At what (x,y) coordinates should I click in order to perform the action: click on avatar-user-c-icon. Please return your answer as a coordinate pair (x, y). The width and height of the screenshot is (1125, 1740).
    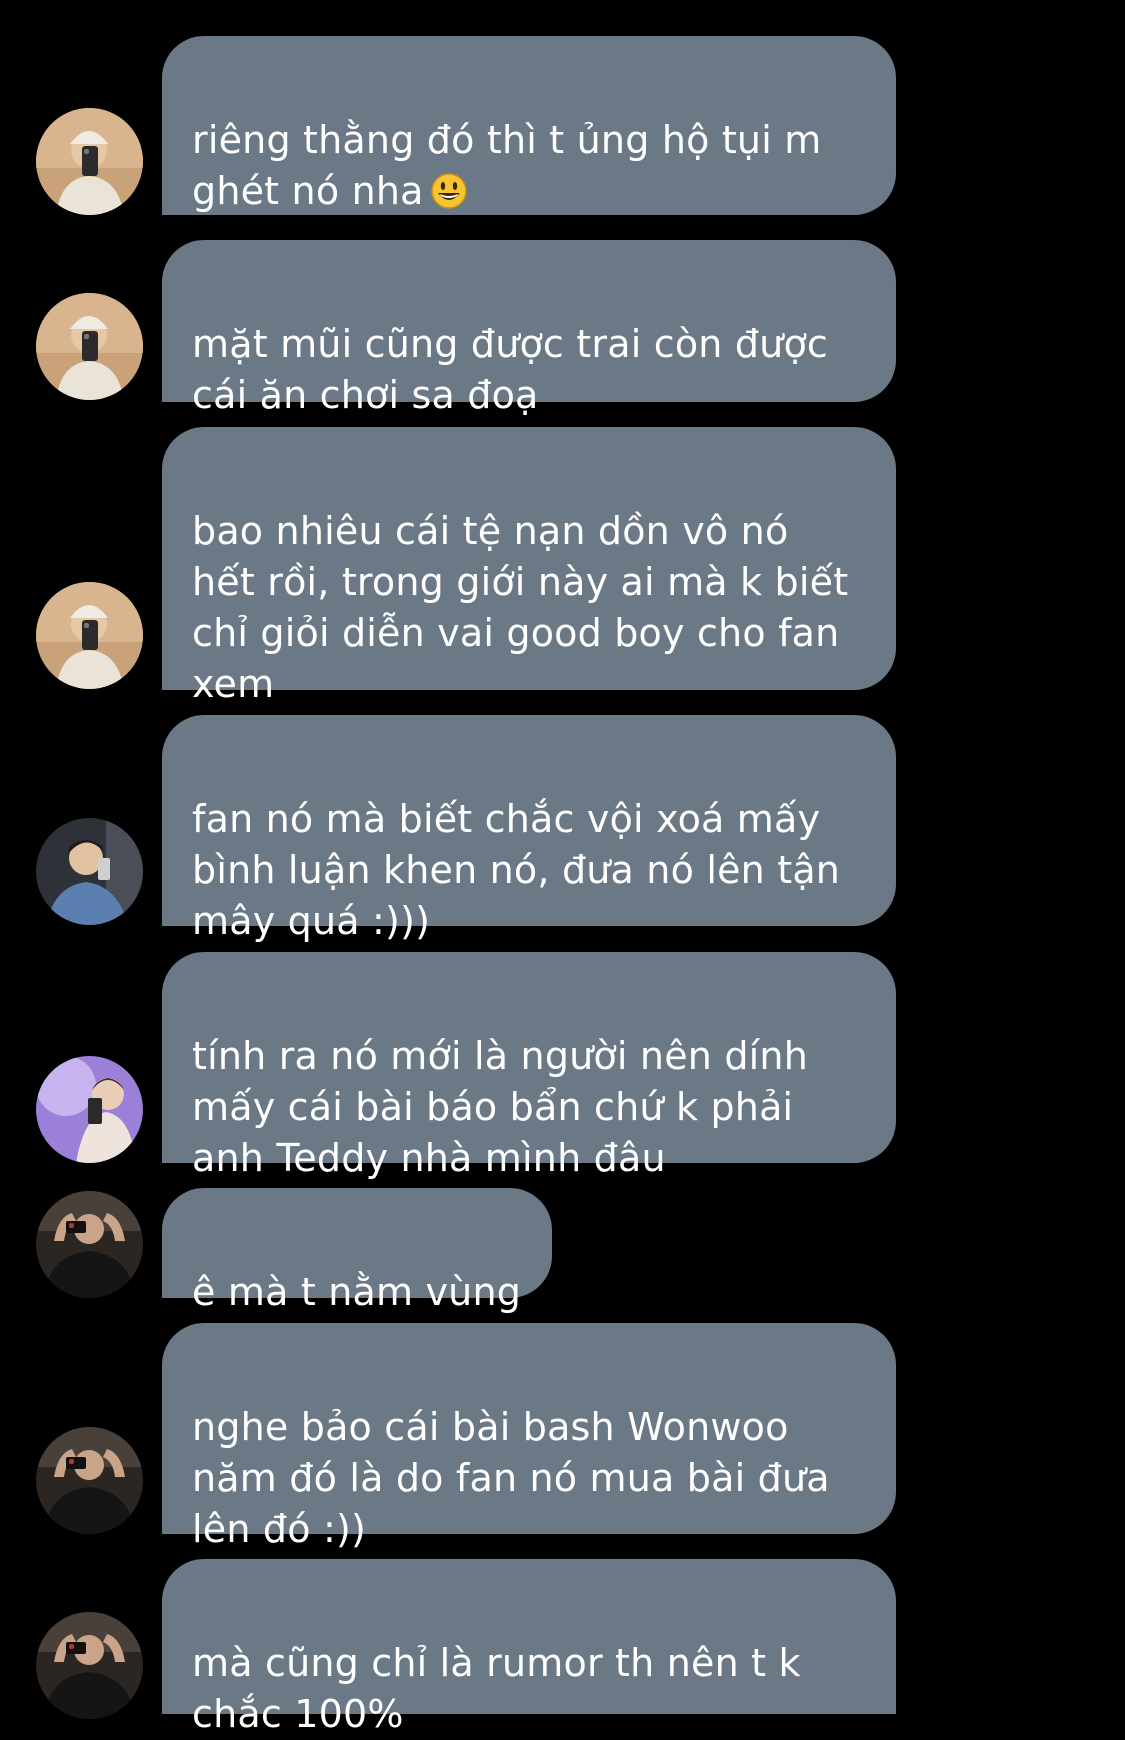
    Looking at the image, I should click on (89, 1109).